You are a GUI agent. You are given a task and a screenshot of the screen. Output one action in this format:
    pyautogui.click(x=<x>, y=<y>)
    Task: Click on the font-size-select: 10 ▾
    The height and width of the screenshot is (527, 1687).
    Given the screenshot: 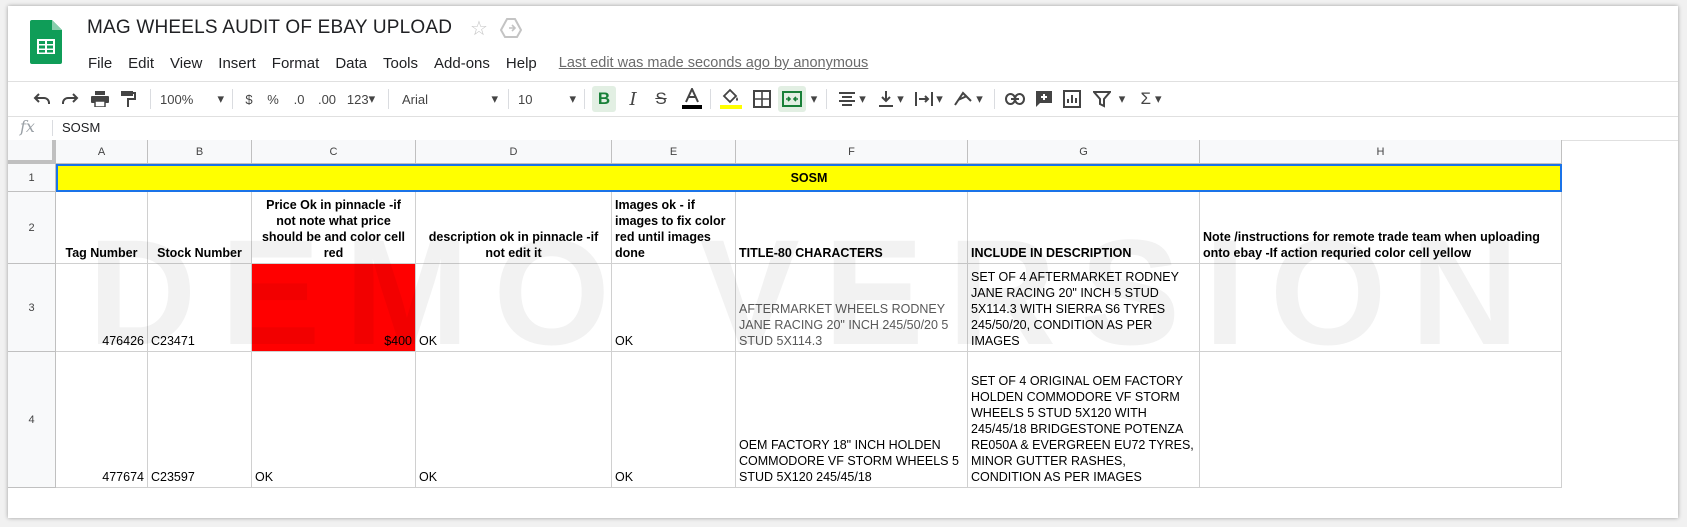 What is the action you would take?
    pyautogui.click(x=547, y=99)
    